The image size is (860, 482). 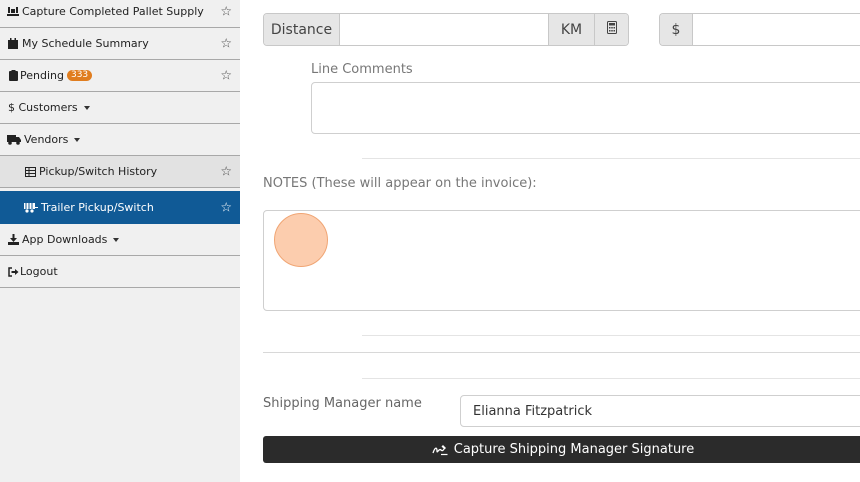 What do you see at coordinates (43, 107) in the screenshot?
I see `sidebar-item-label: $ Customers` at bounding box center [43, 107].